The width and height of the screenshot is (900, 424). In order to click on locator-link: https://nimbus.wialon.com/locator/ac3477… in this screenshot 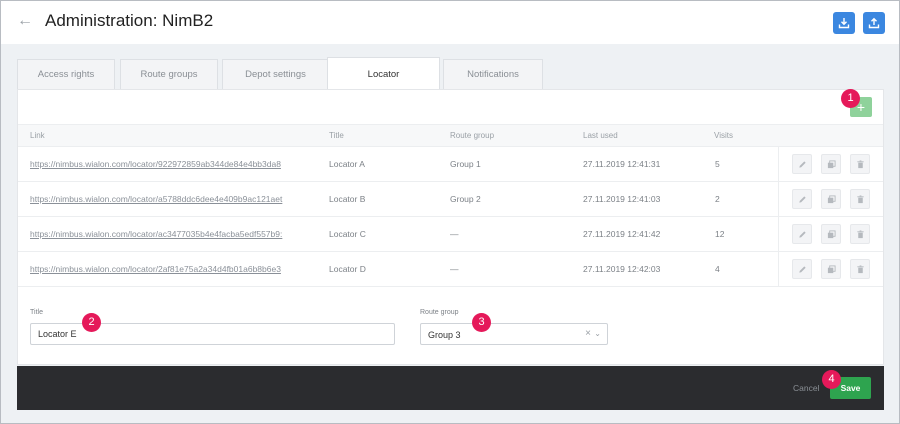, I will do `click(163, 234)`.